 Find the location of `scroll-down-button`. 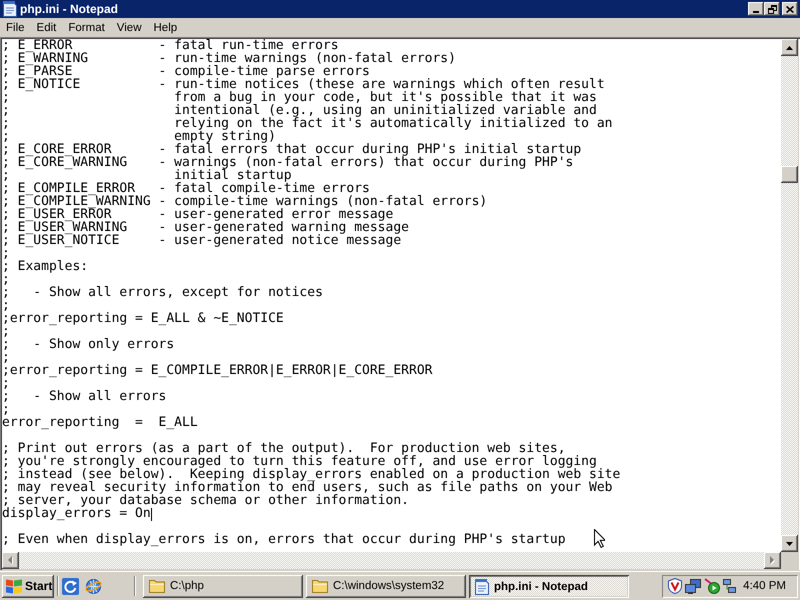

scroll-down-button is located at coordinates (789, 543).